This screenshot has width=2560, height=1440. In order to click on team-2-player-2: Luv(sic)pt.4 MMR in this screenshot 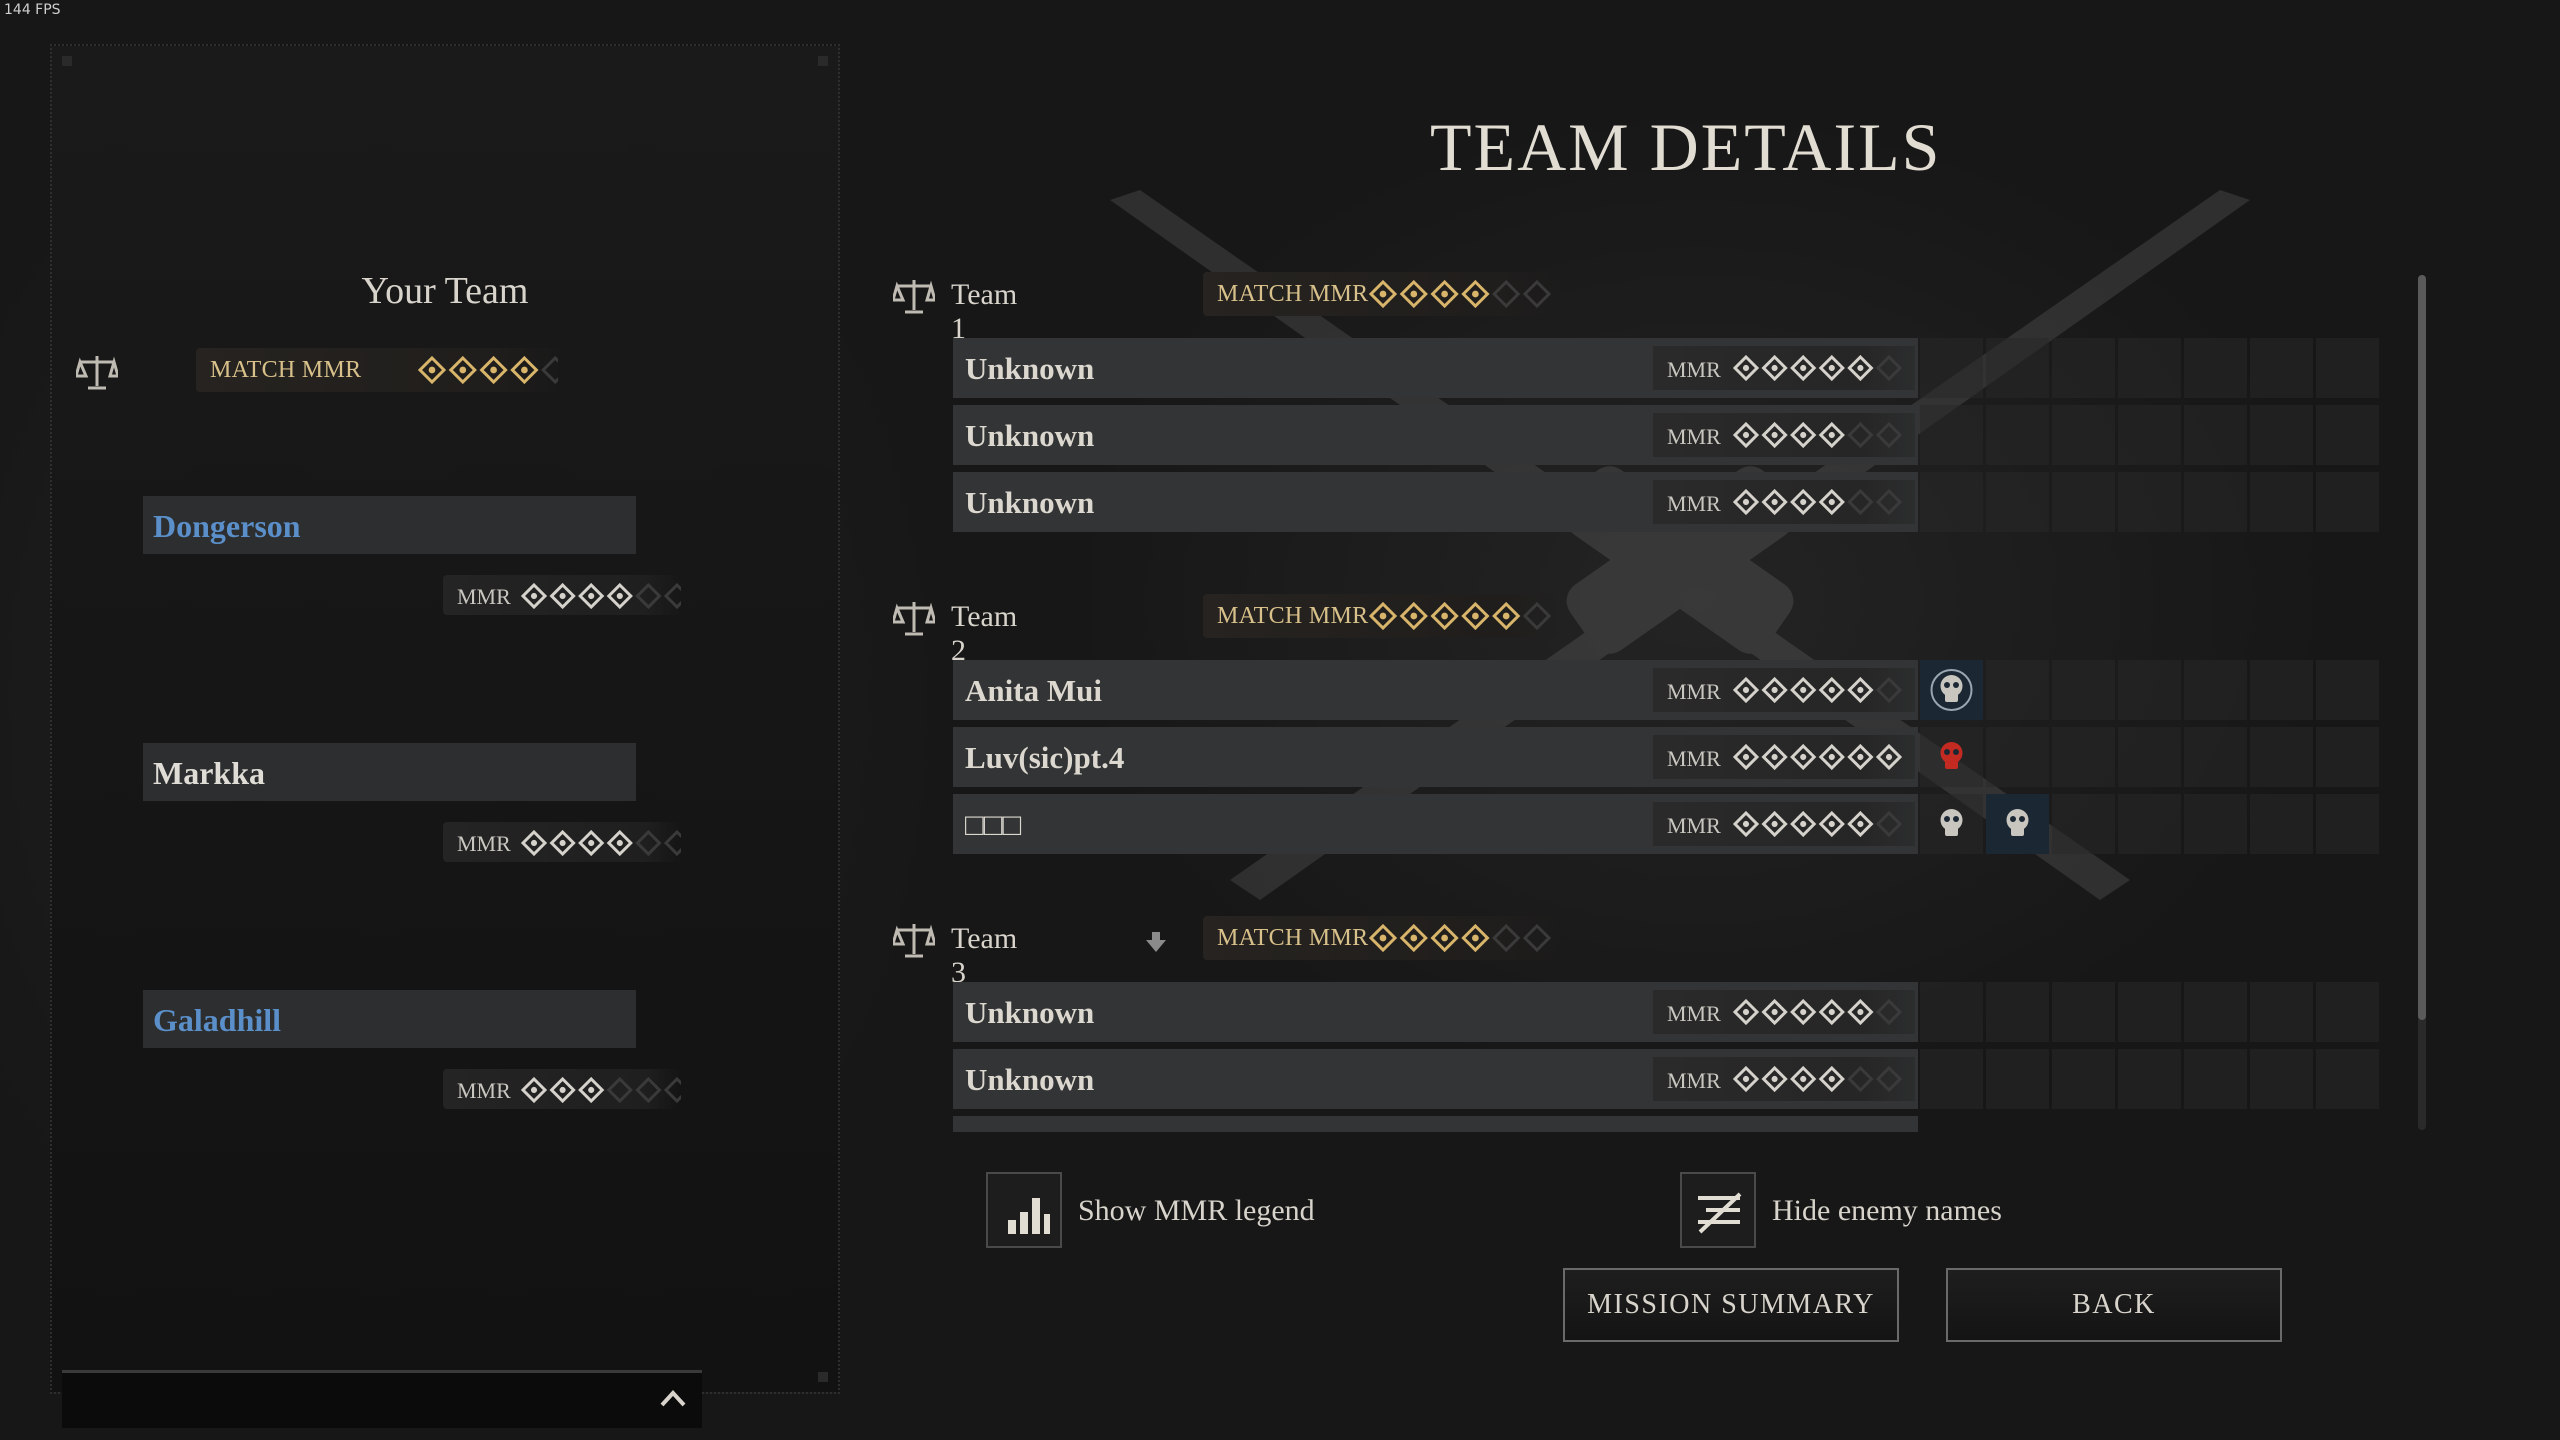, I will do `click(1668, 757)`.